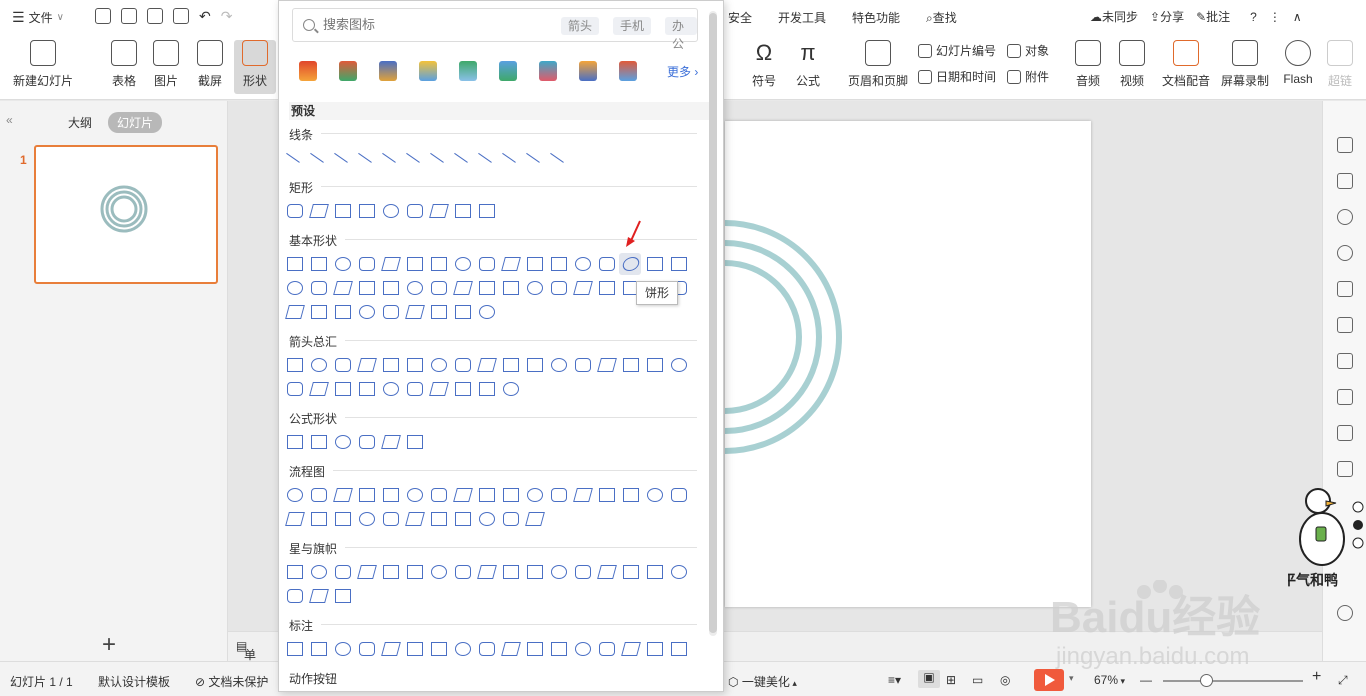  Describe the element at coordinates (205, 16) in the screenshot. I see `undo-icon: ↶` at that location.